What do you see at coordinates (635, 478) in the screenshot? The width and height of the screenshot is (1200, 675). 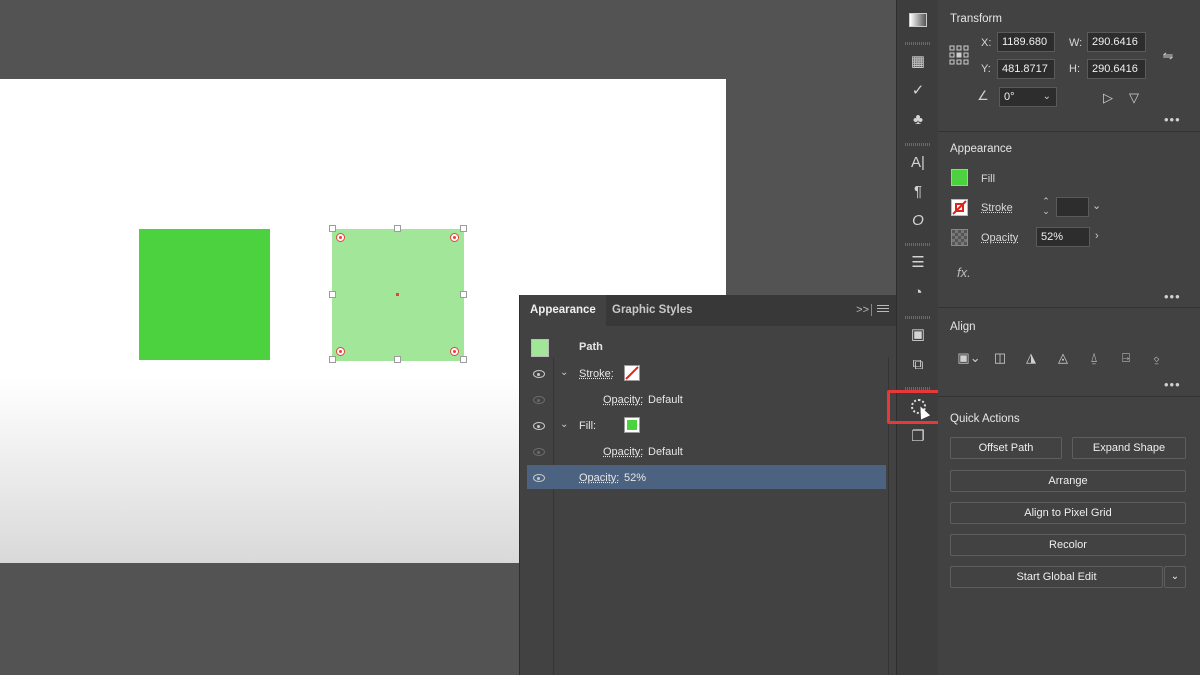 I see `object-opacity-value: 52%` at bounding box center [635, 478].